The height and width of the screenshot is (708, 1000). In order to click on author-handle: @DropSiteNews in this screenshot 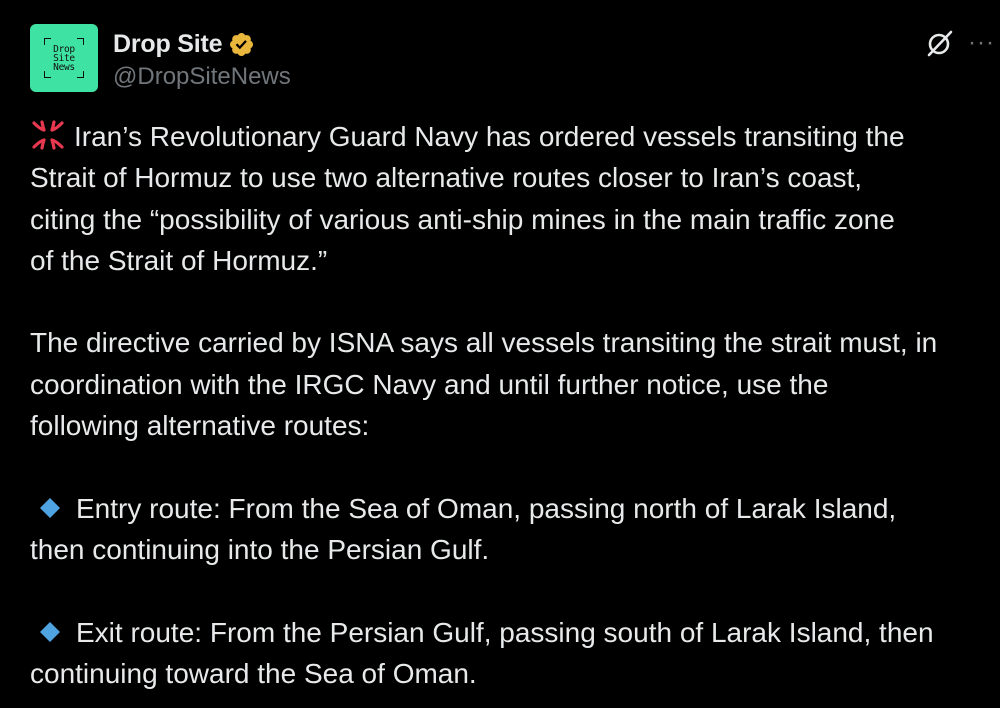, I will do `click(202, 77)`.